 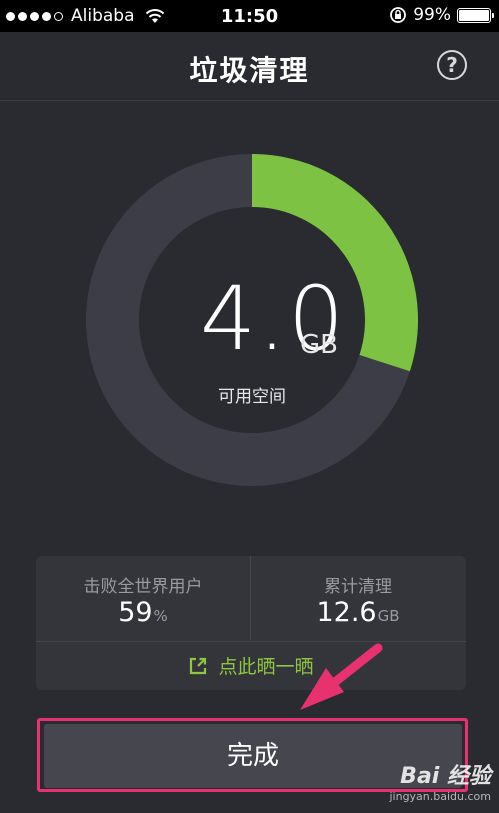 I want to click on battery-percent: 99%, so click(x=432, y=15).